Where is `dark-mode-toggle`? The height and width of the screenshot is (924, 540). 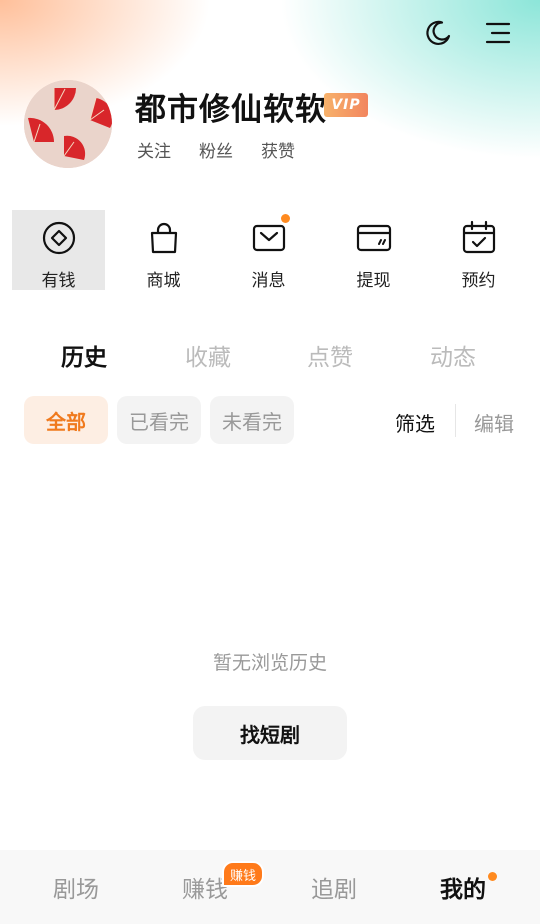 dark-mode-toggle is located at coordinates (438, 33).